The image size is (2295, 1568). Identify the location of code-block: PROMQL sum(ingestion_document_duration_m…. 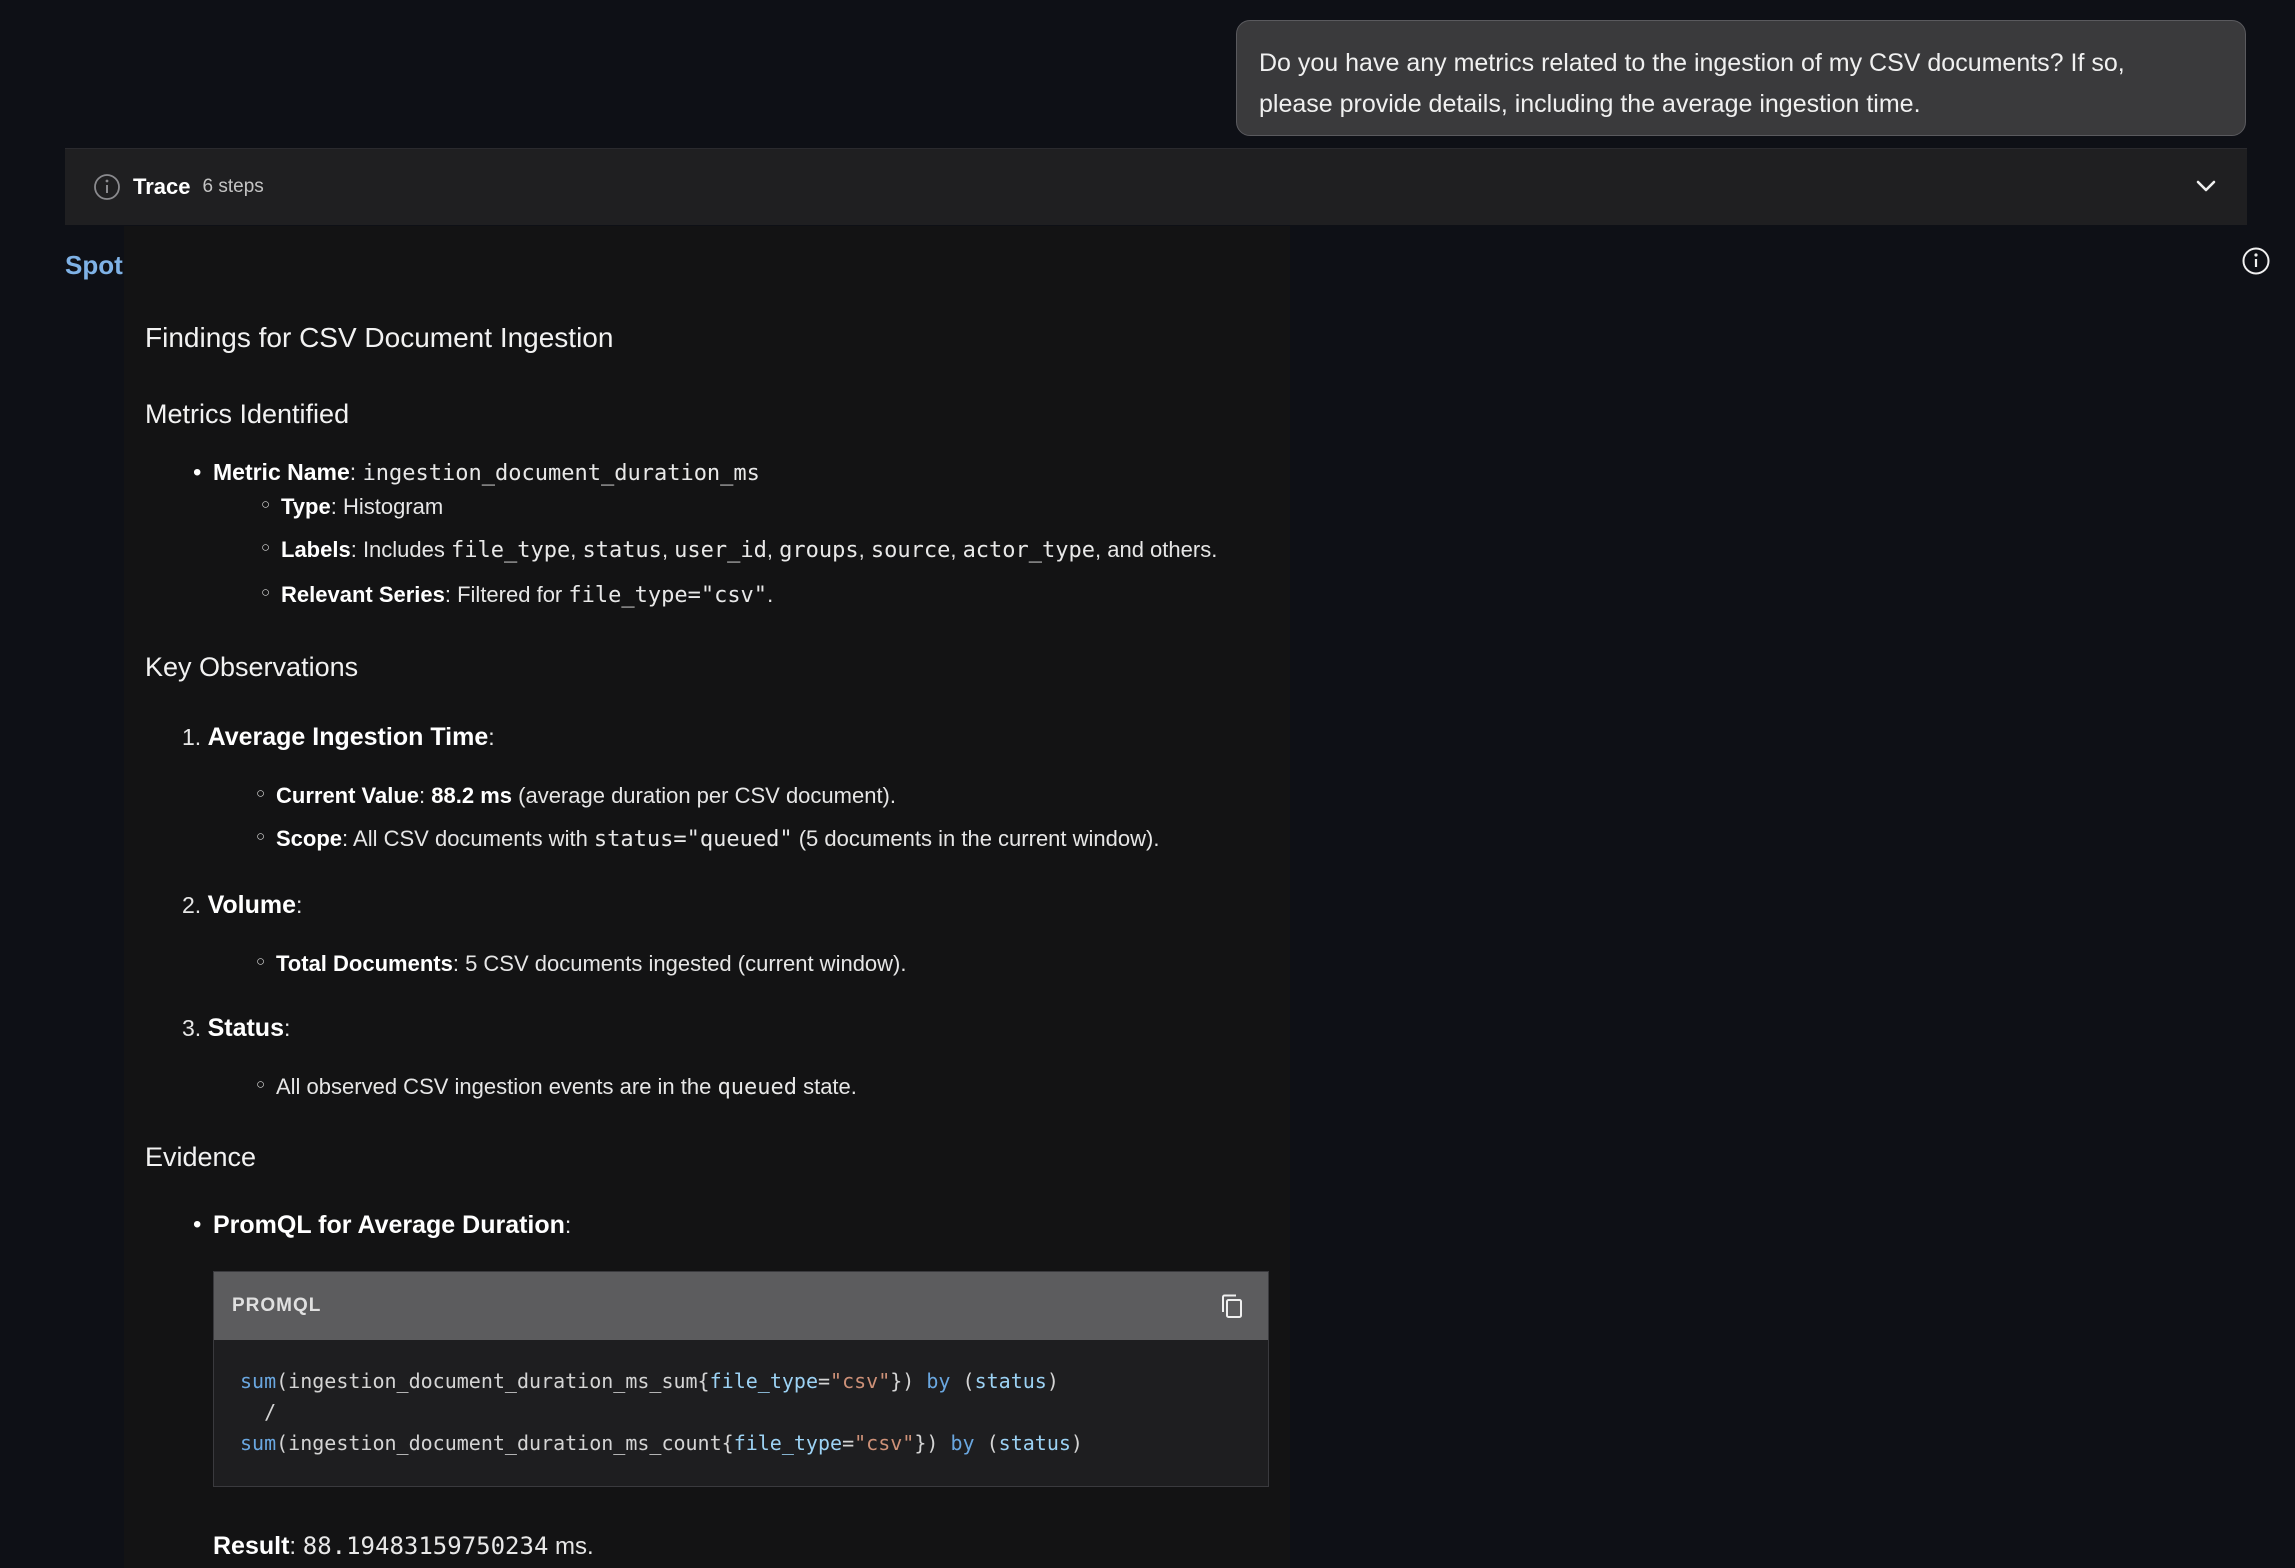
(741, 1379).